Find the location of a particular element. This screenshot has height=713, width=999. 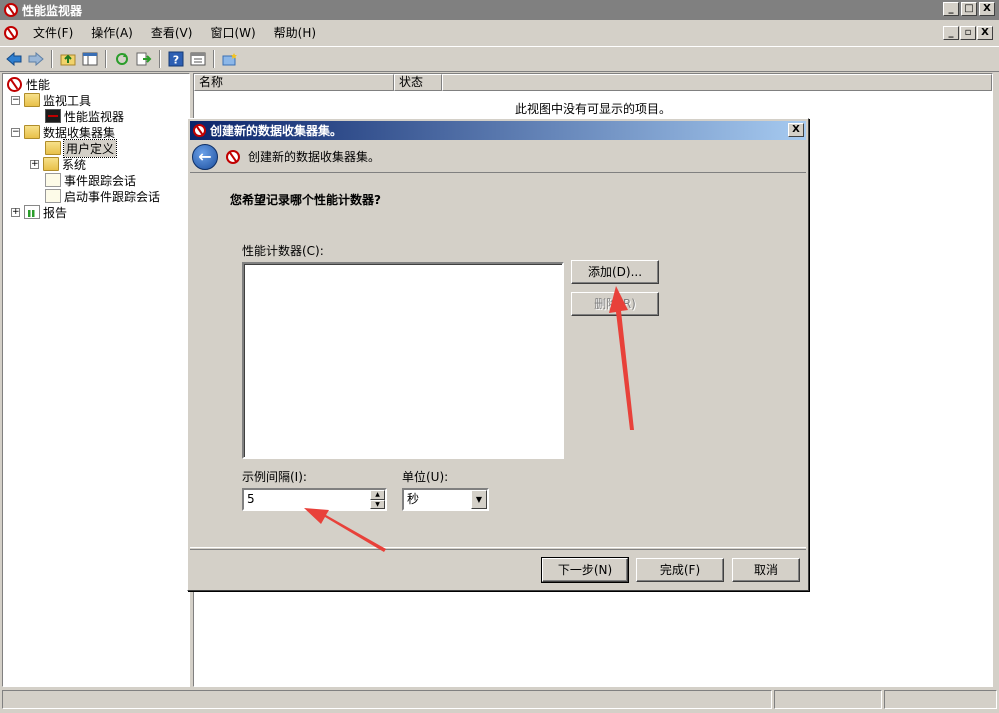

window-title-bar: 性能监视器 _ □ X is located at coordinates (499, 10).